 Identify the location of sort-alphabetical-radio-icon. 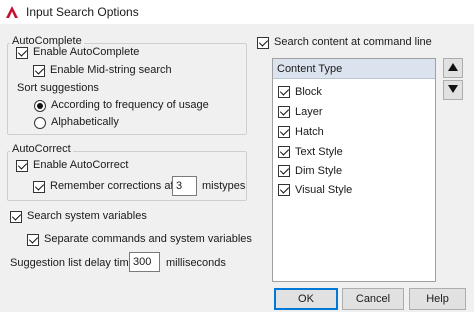
(40, 122).